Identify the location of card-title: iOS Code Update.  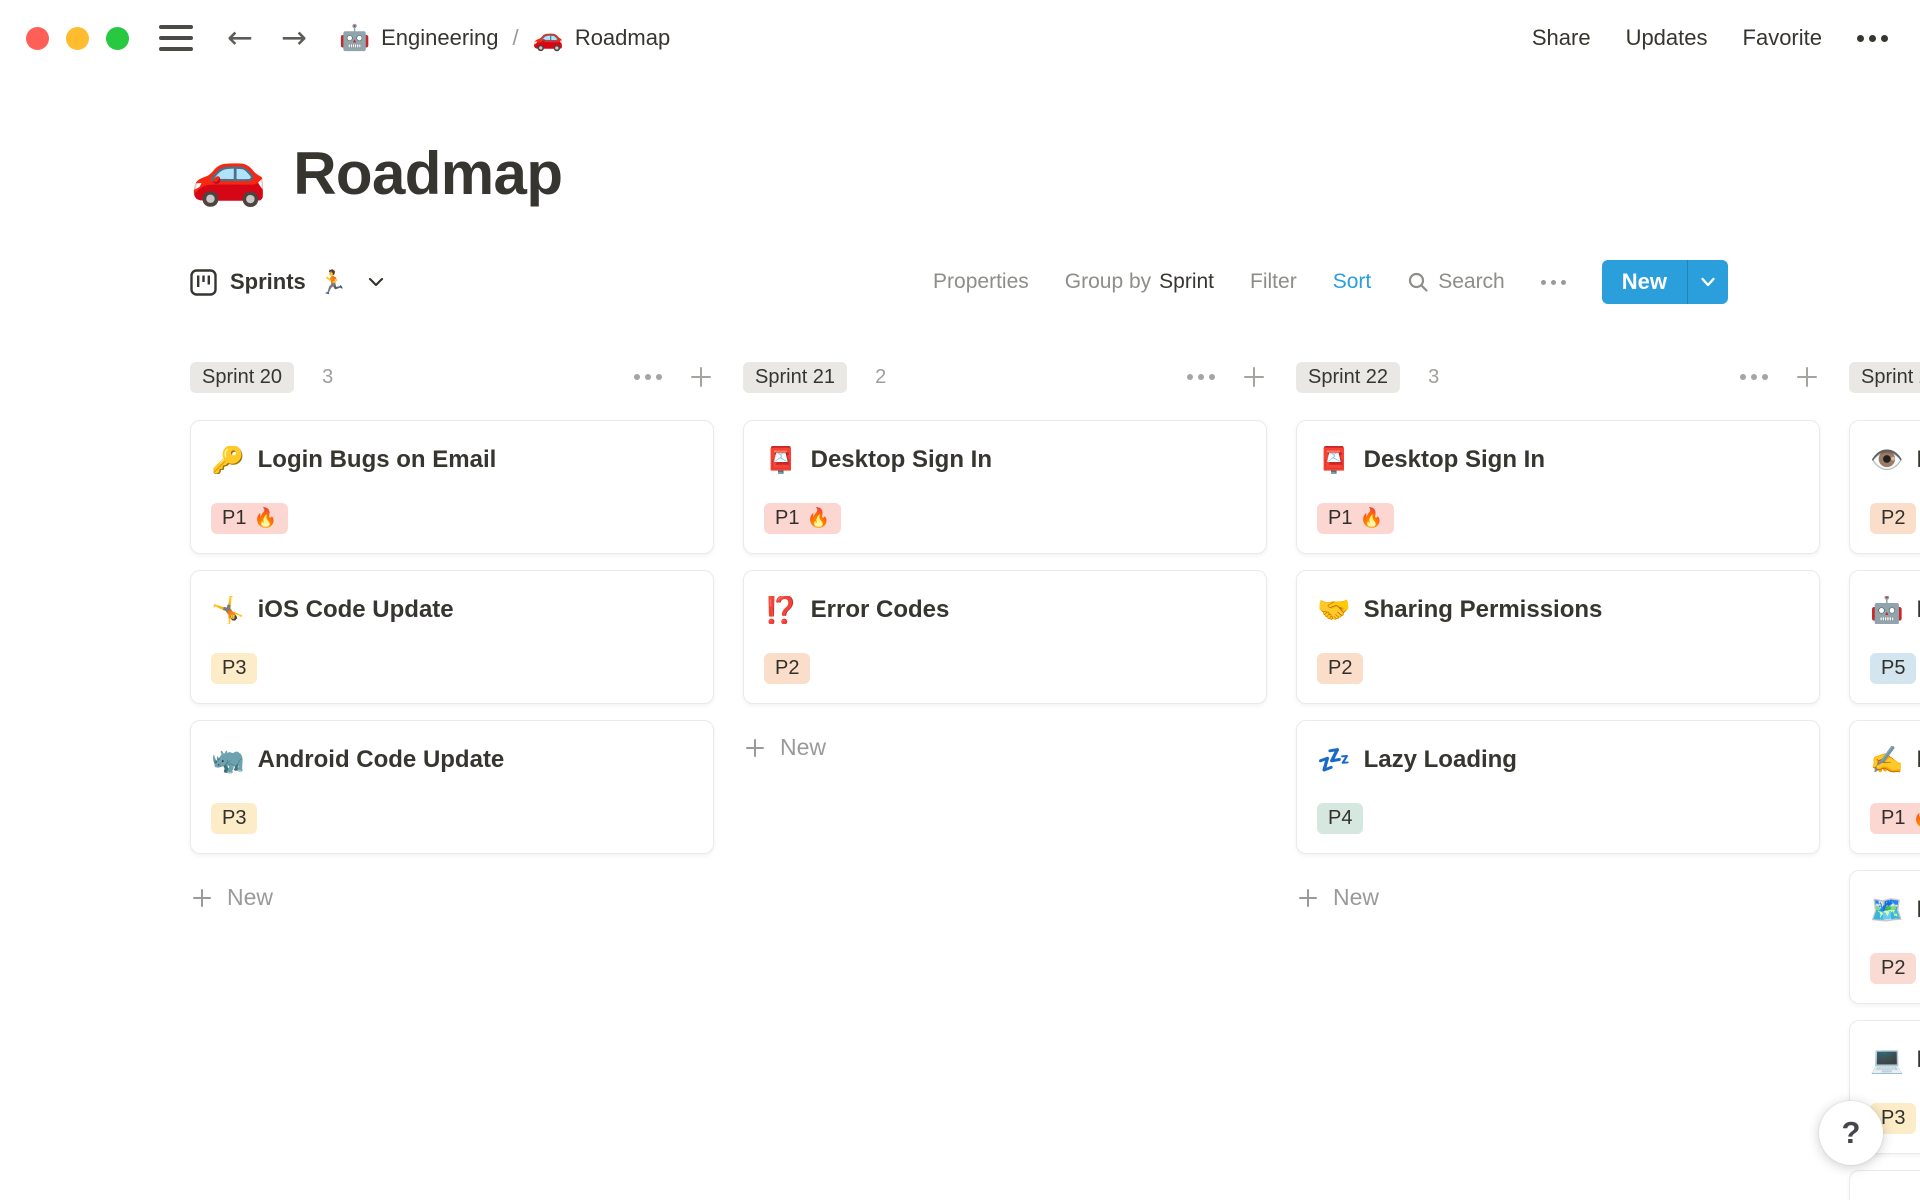
(355, 609).